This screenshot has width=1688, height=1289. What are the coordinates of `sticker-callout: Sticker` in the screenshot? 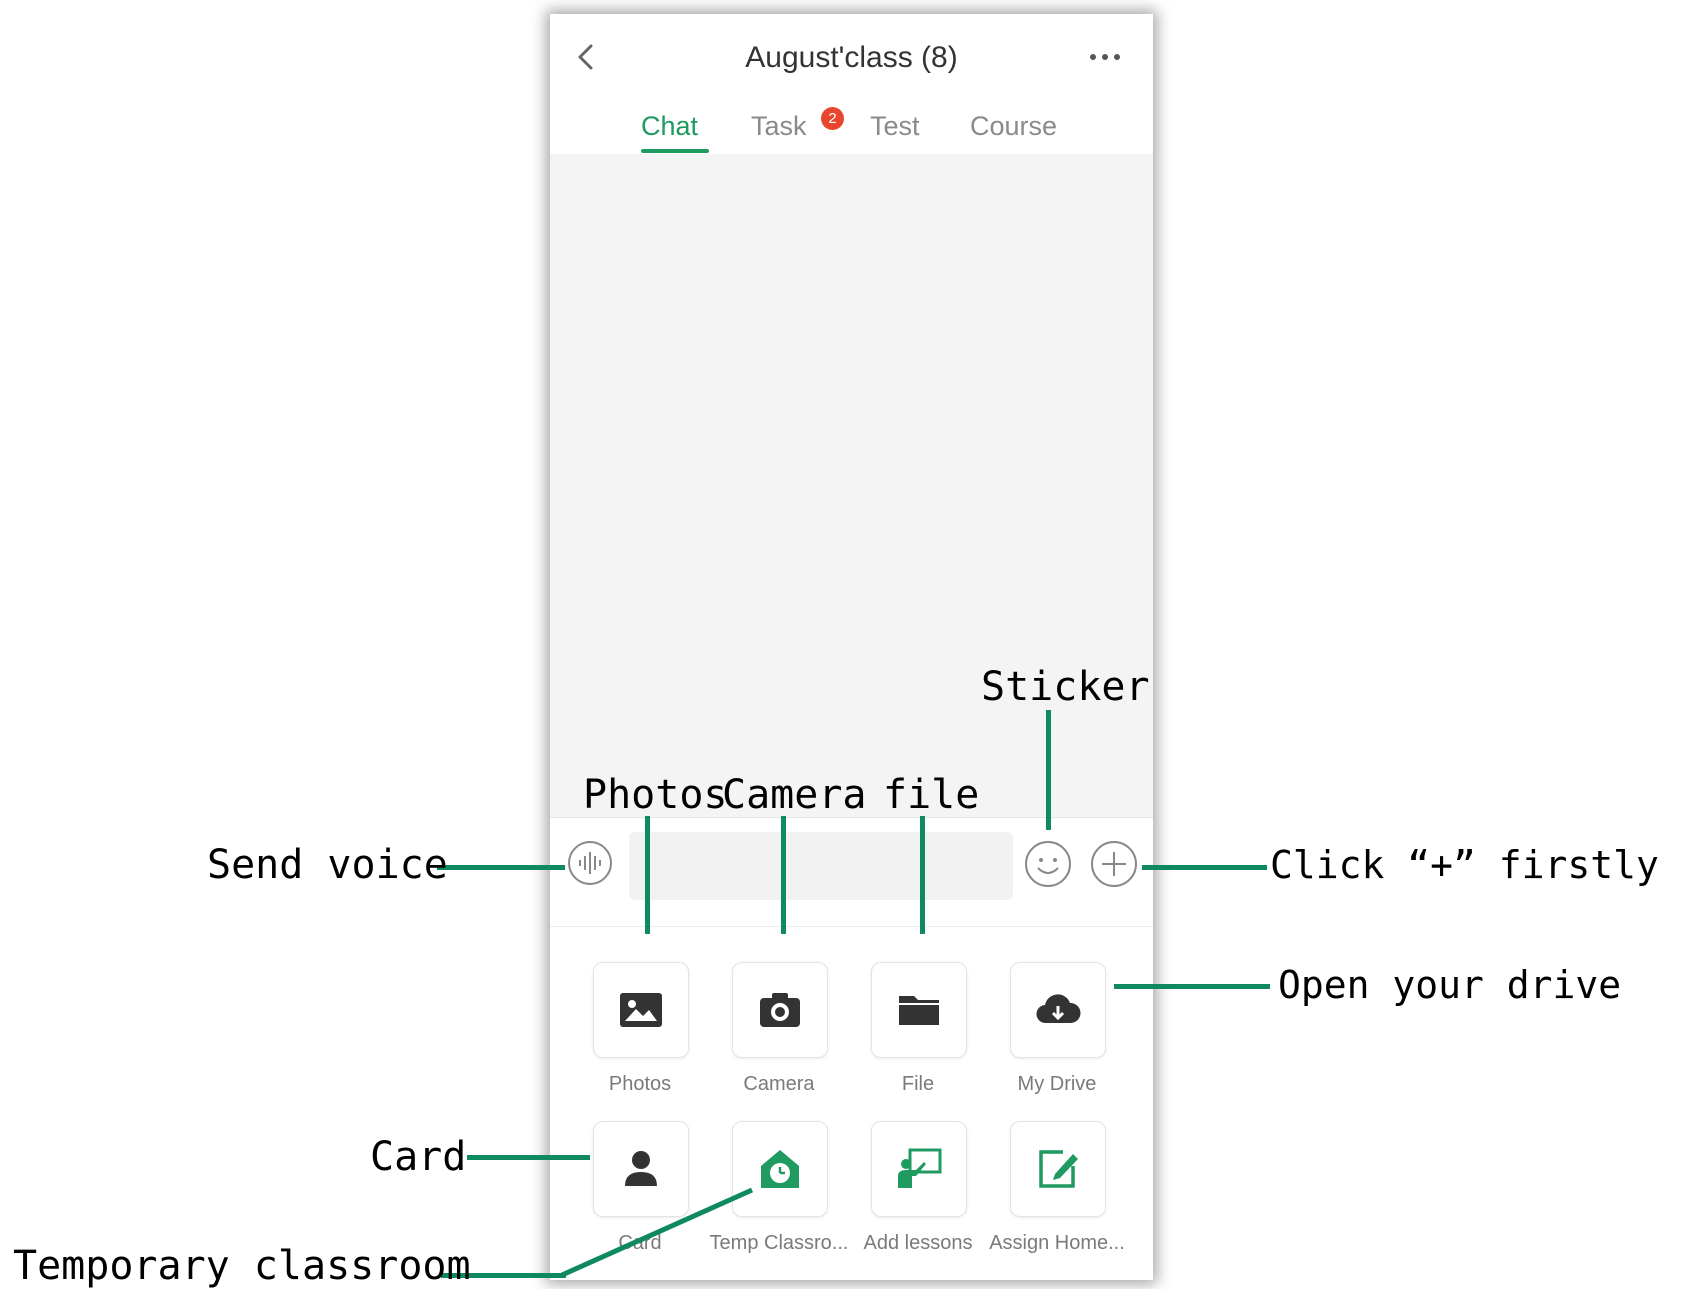 It's located at (1065, 687).